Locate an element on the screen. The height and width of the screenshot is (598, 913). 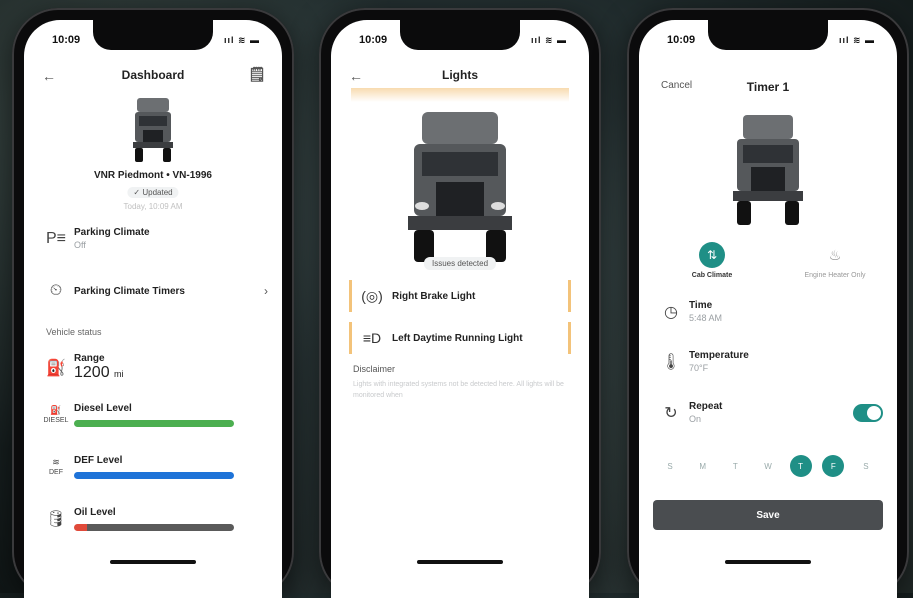
notes-icon: 🗒 is located at coordinates (257, 74).